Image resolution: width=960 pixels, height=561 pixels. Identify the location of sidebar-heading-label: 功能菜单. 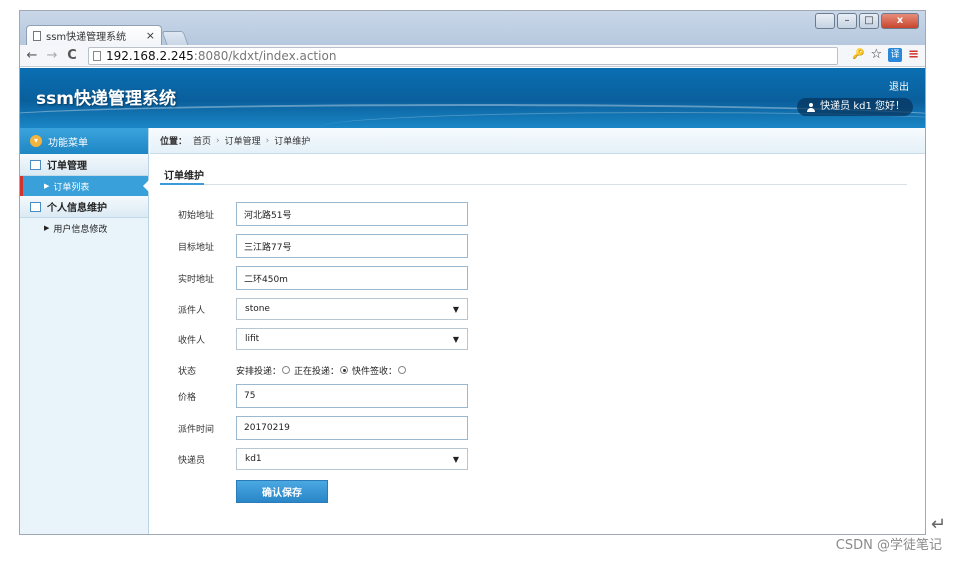
(68, 143).